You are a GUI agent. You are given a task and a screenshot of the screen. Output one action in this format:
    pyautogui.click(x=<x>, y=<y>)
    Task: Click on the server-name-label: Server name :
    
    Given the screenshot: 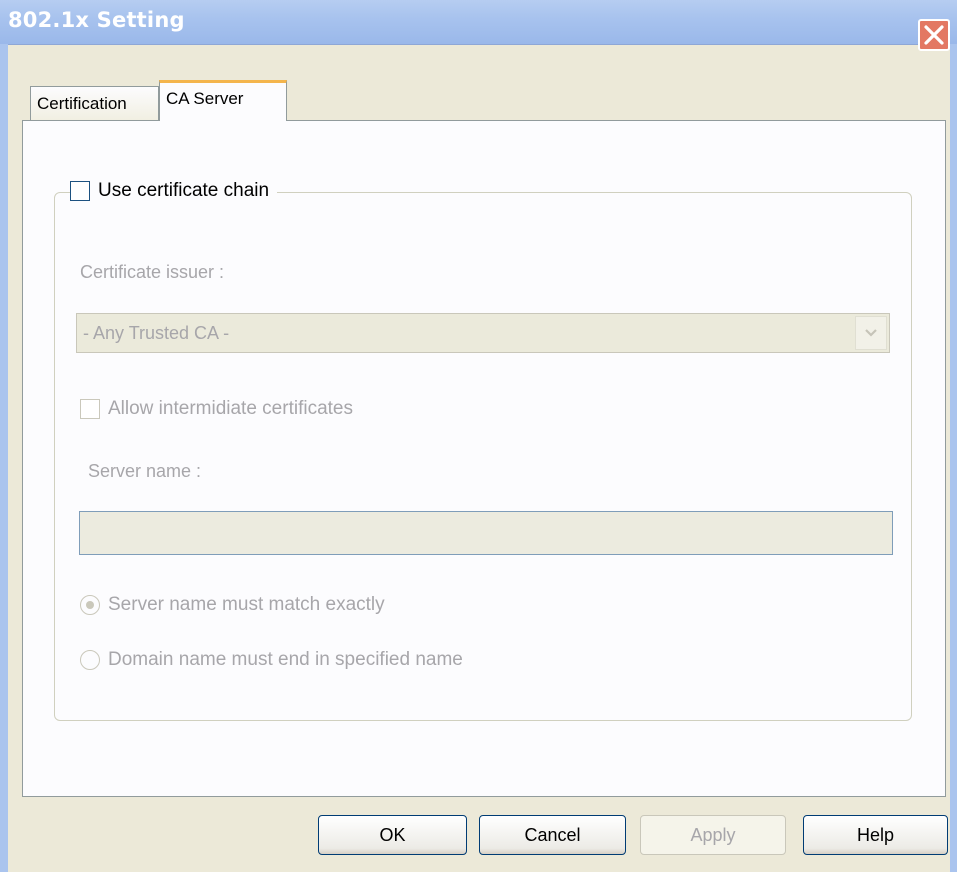 What is the action you would take?
    pyautogui.click(x=145, y=471)
    